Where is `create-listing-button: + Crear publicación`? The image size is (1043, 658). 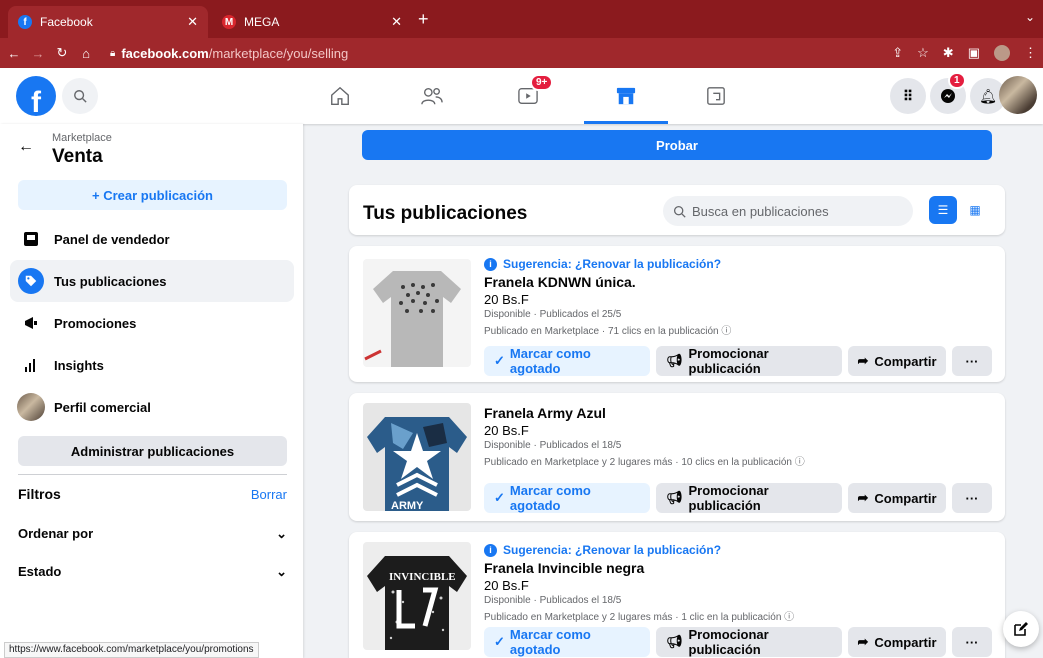 create-listing-button: + Crear publicación is located at coordinates (152, 195).